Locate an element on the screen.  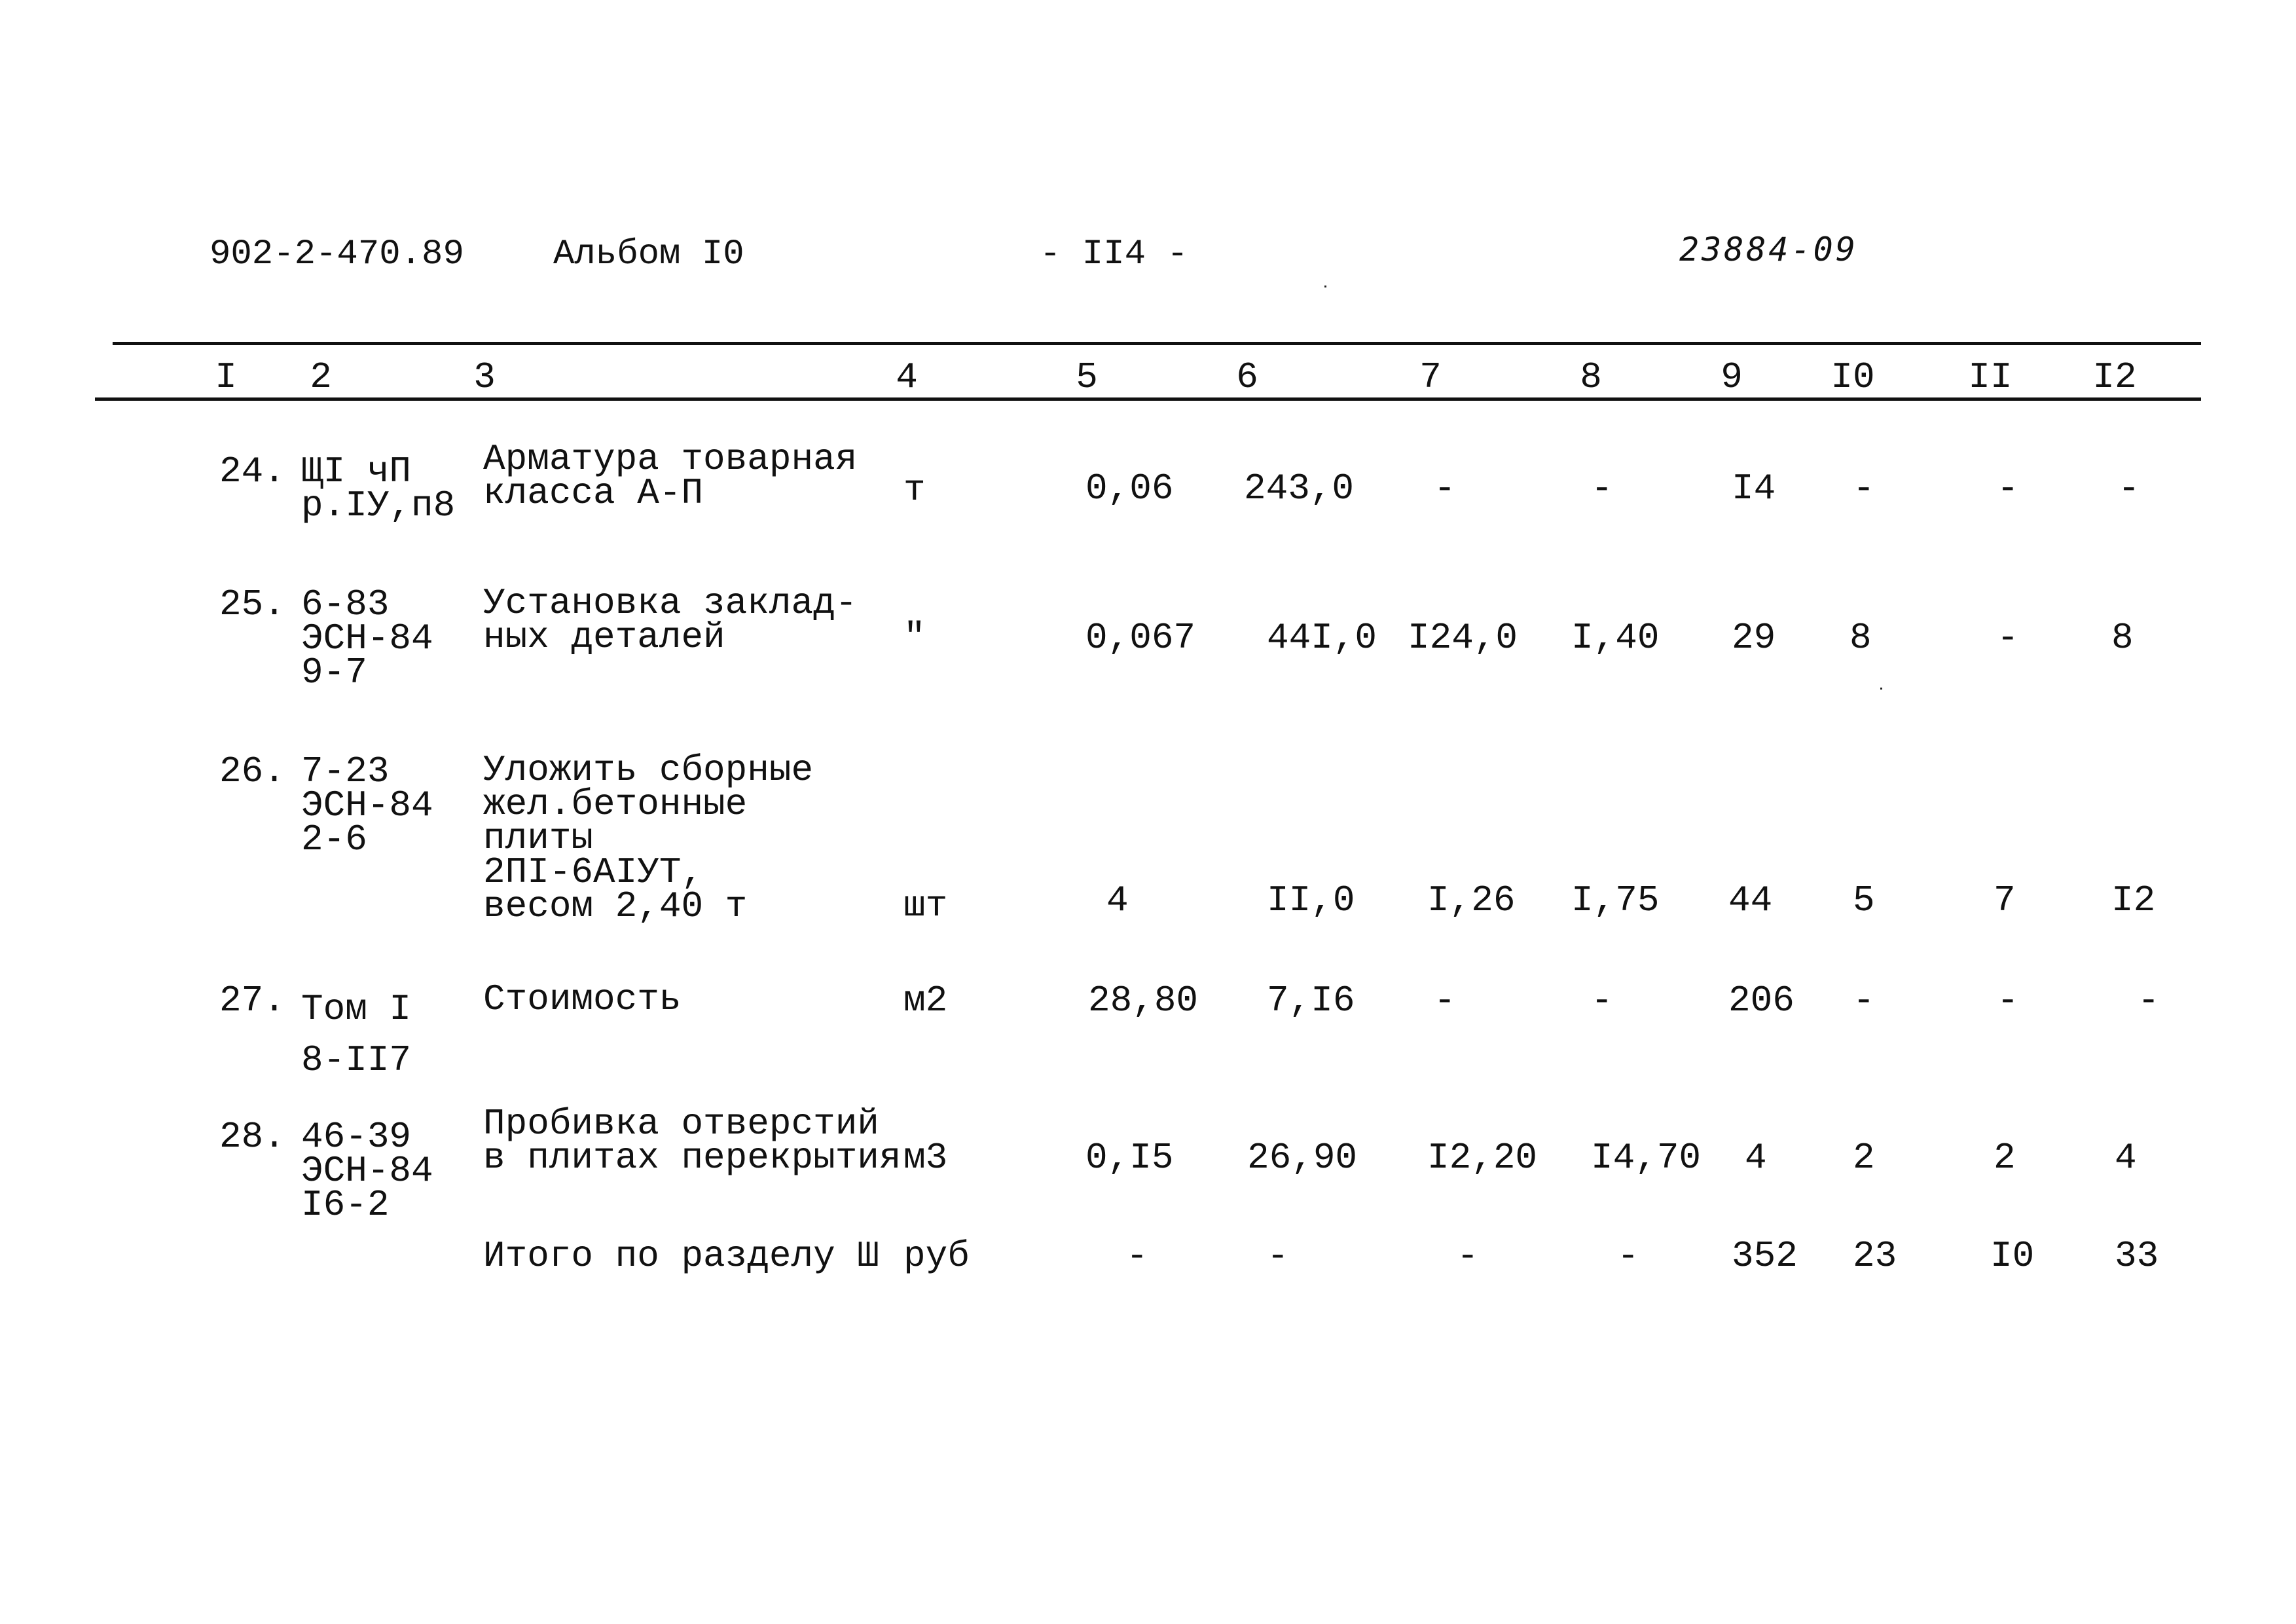
description-line: жел.бетонные is located at coordinates (615, 804).